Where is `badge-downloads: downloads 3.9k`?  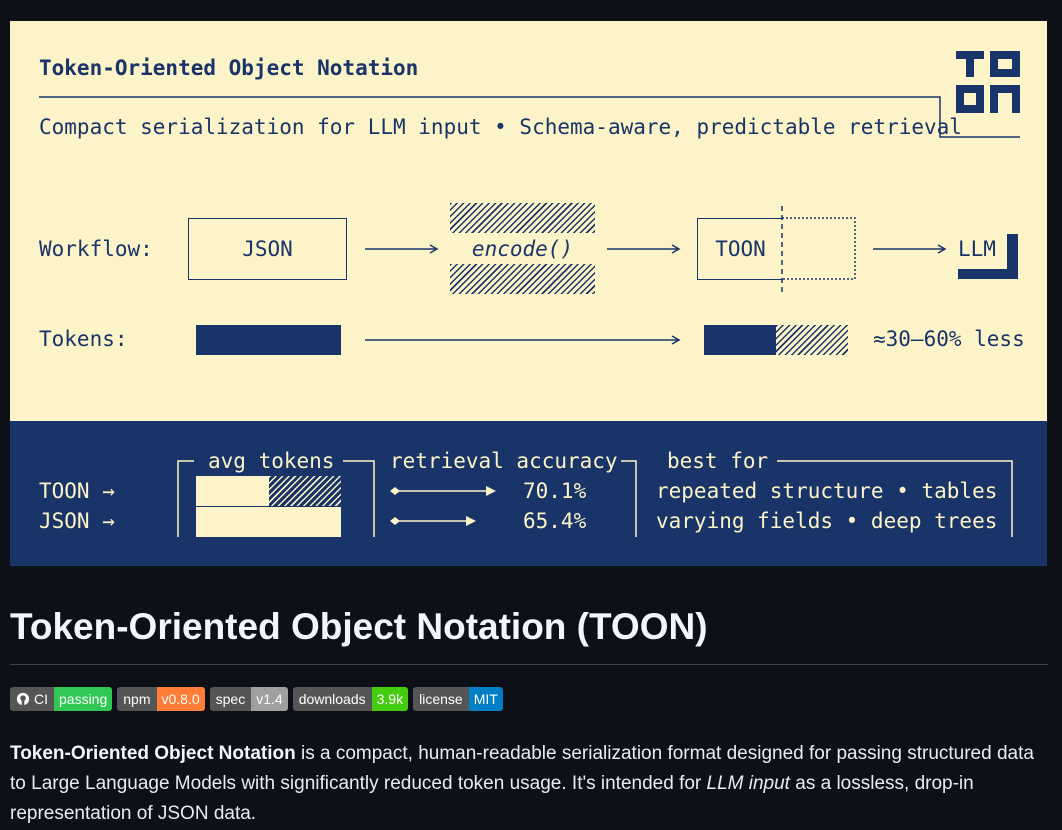 badge-downloads: downloads 3.9k is located at coordinates (350, 699).